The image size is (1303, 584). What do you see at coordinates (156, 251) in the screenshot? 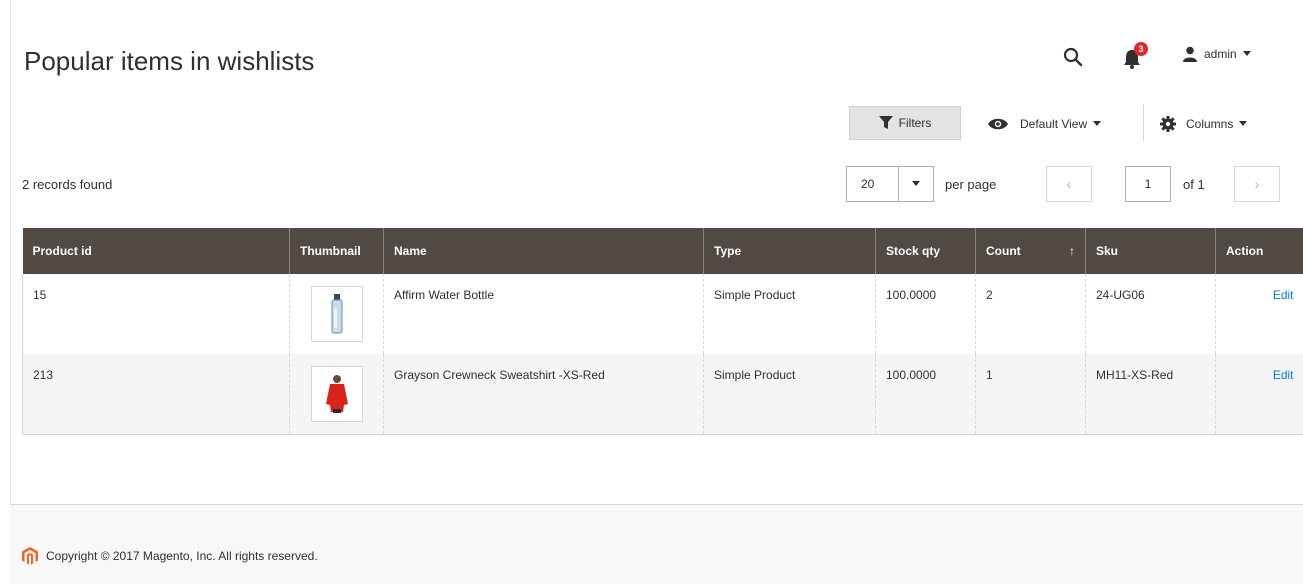
I see `column-header-product-id: Product id` at bounding box center [156, 251].